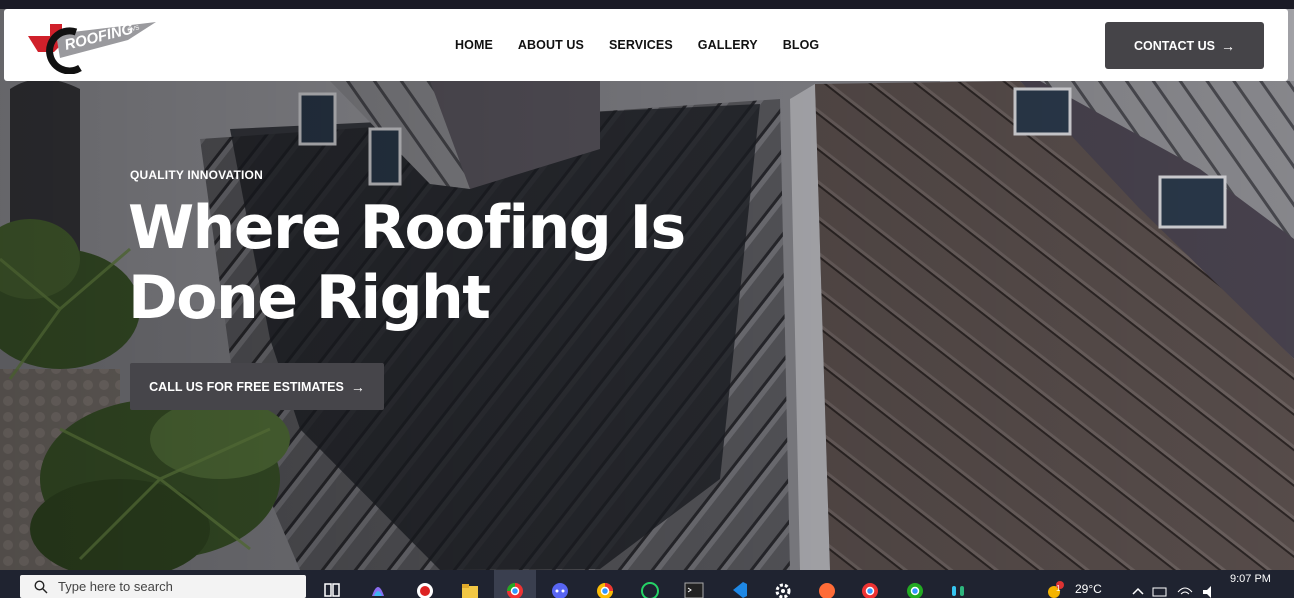 The image size is (1294, 598). What do you see at coordinates (728, 45) in the screenshot?
I see `nav-gallery: GALLERY` at bounding box center [728, 45].